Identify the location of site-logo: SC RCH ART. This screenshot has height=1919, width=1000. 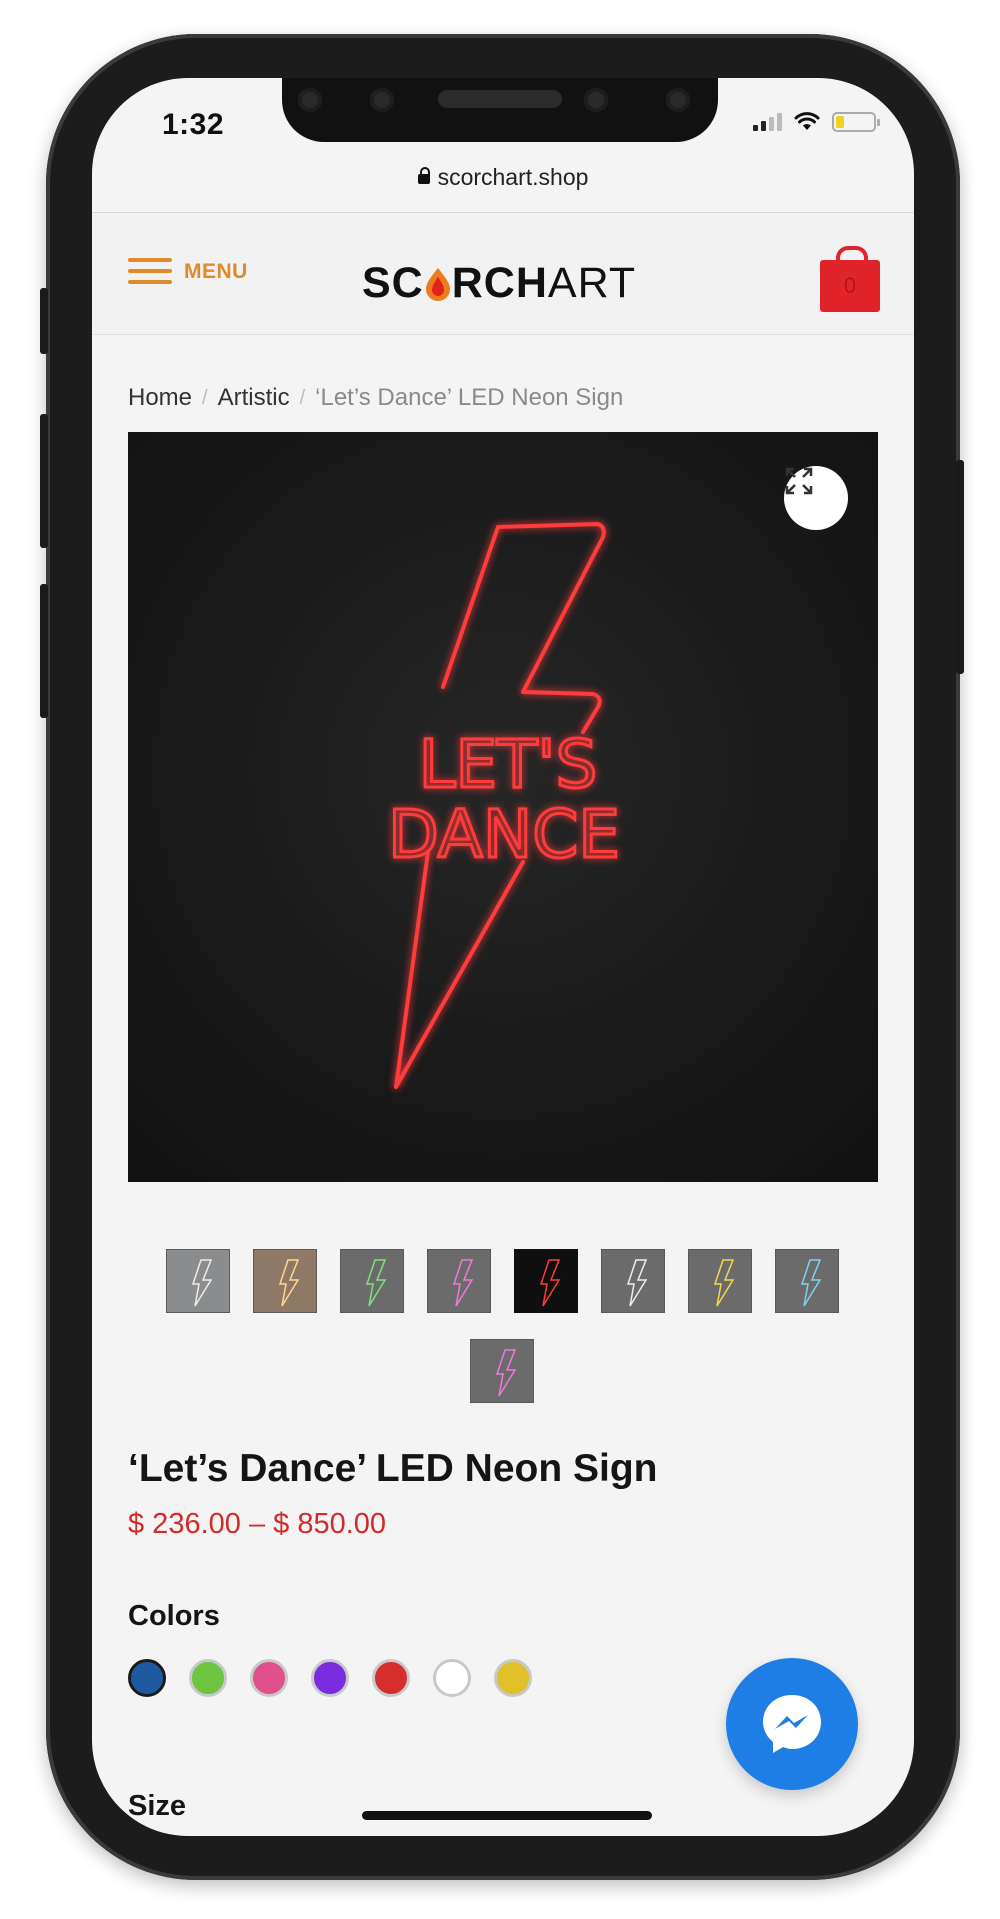
(499, 283).